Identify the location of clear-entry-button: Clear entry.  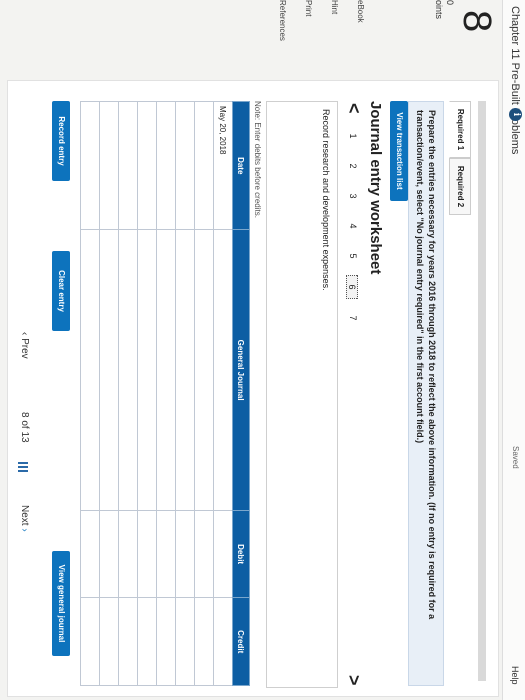
(61, 291).